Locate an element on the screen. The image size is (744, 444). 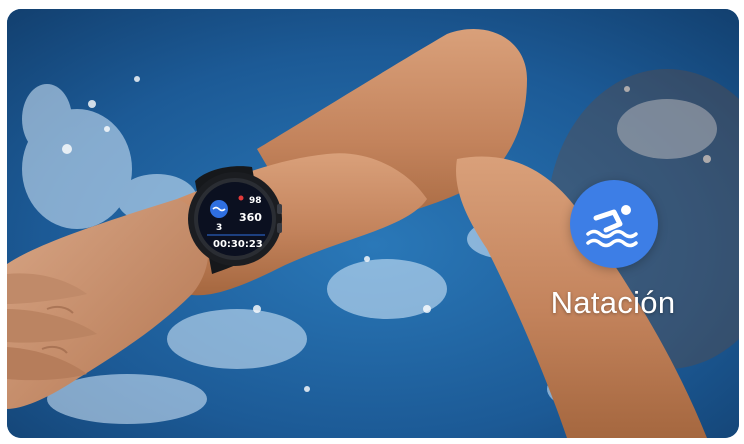
watch-distance: 360 is located at coordinates (250, 217).